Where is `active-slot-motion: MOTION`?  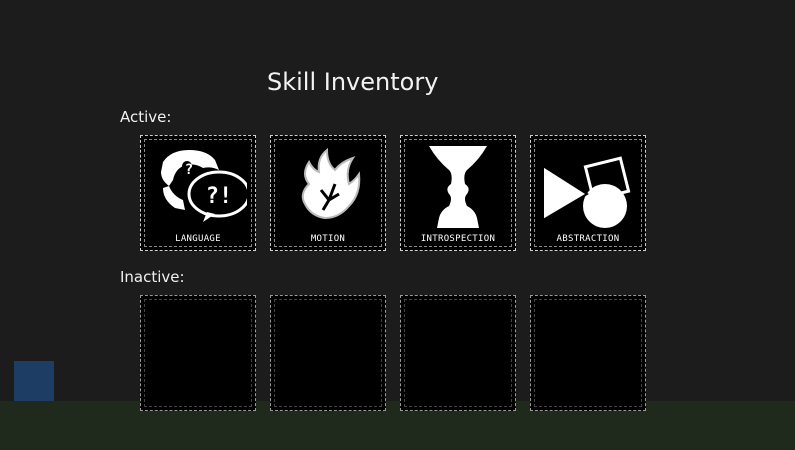
active-slot-motion: MOTION is located at coordinates (328, 193).